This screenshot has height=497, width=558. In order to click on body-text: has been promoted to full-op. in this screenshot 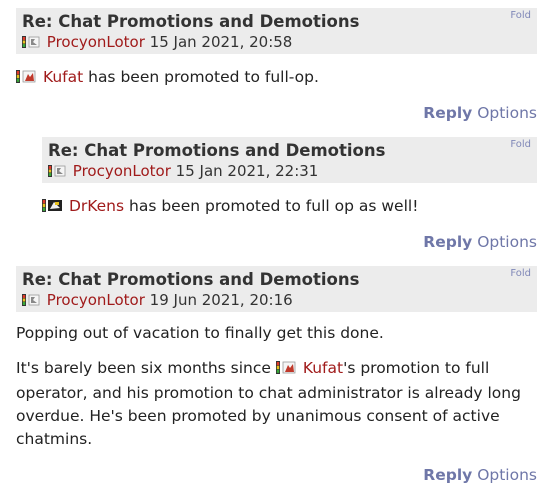, I will do `click(201, 77)`.